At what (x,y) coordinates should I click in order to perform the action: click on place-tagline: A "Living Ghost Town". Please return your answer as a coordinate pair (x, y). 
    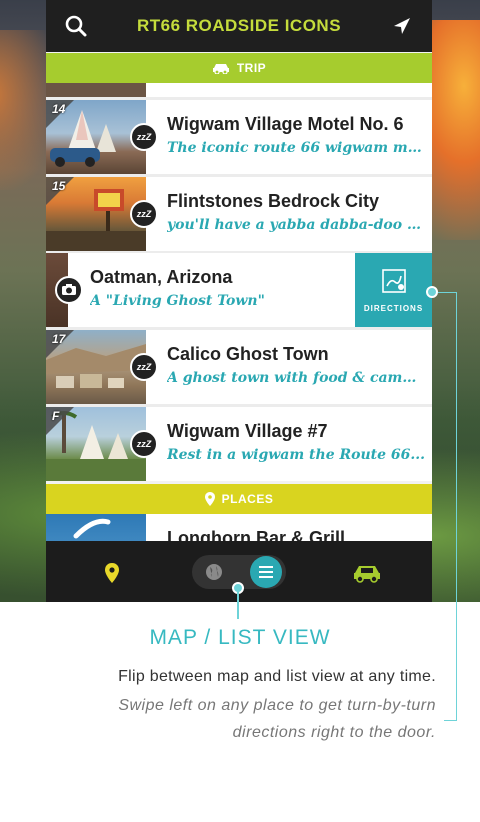
    Looking at the image, I should click on (177, 301).